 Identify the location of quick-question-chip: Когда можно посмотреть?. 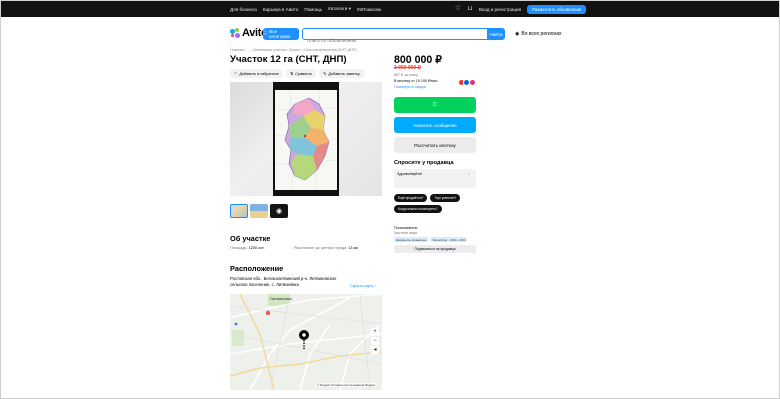
(418, 209).